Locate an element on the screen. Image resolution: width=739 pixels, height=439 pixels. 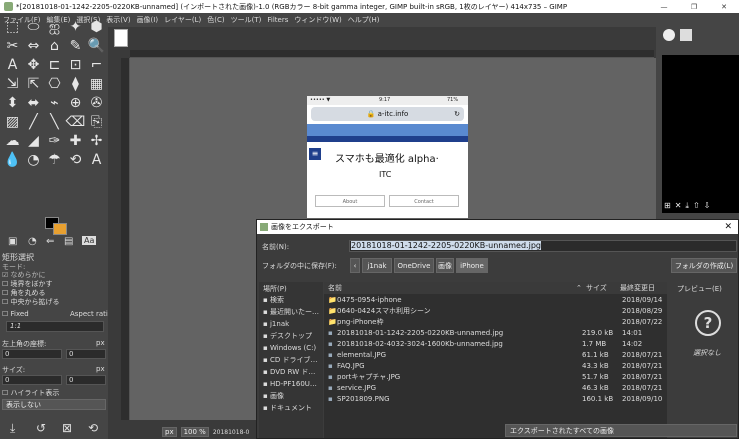
fonts-icon: Aa is located at coordinates (89, 240).